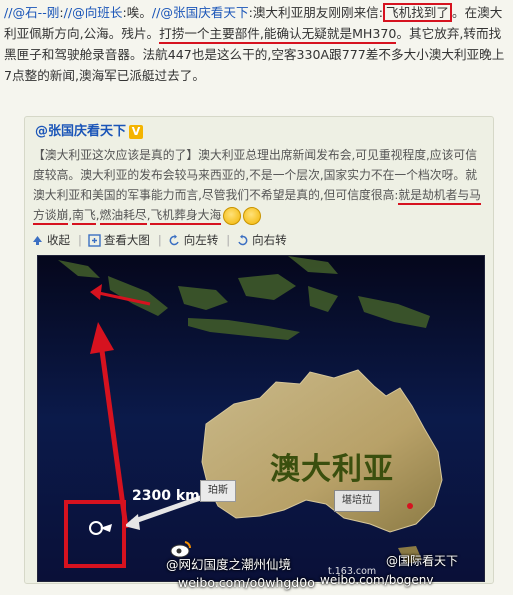  Describe the element at coordinates (269, 240) in the screenshot. I see `rotate-right-label: 向右转` at that location.